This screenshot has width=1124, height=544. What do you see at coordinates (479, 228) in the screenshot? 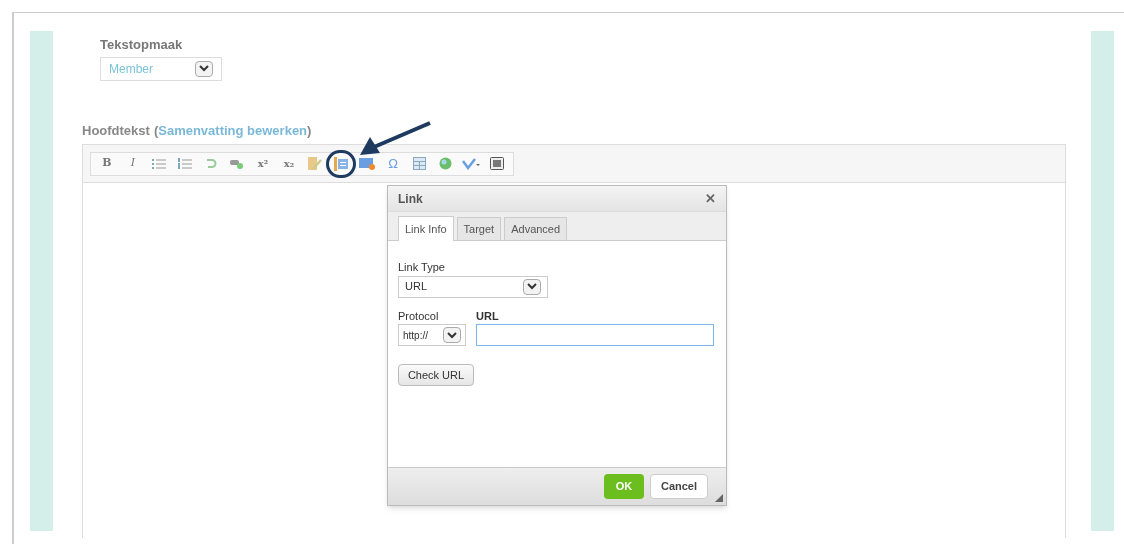
I see `dialog-tab: Target` at bounding box center [479, 228].